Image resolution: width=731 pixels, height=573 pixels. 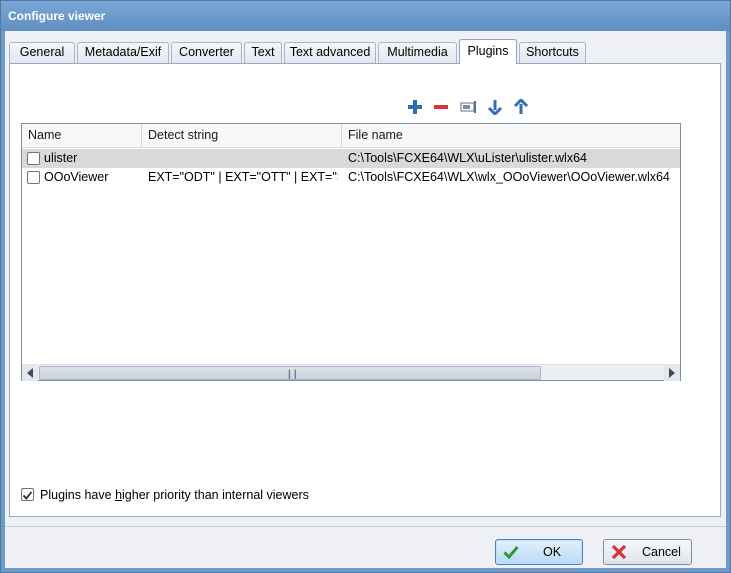 What do you see at coordinates (76, 177) in the screenshot?
I see `plugin-name: OOoViewer` at bounding box center [76, 177].